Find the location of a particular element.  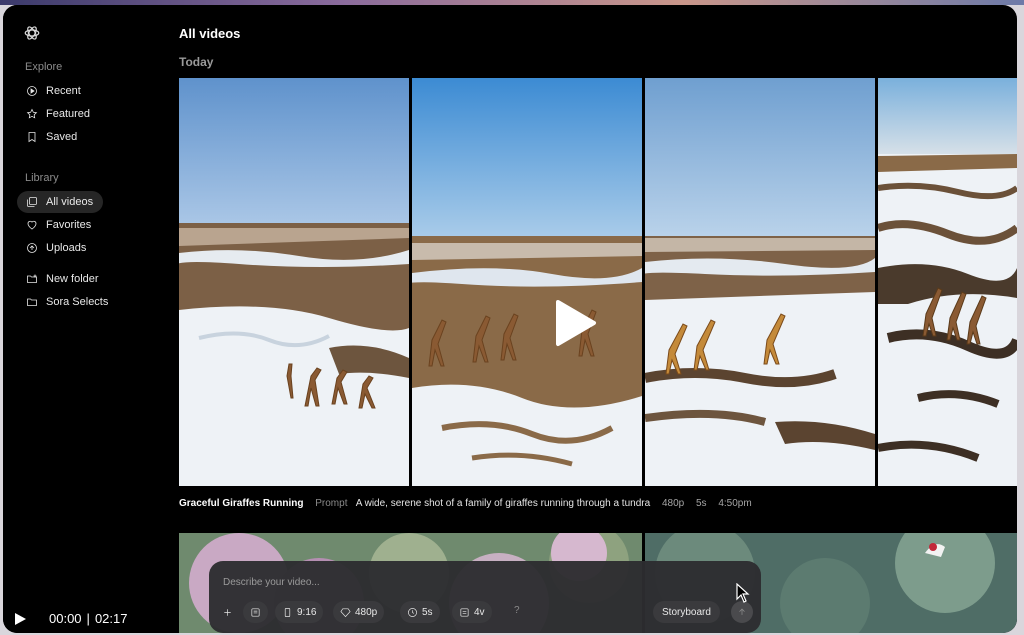

storyboard-button: Storyboard is located at coordinates (686, 612).